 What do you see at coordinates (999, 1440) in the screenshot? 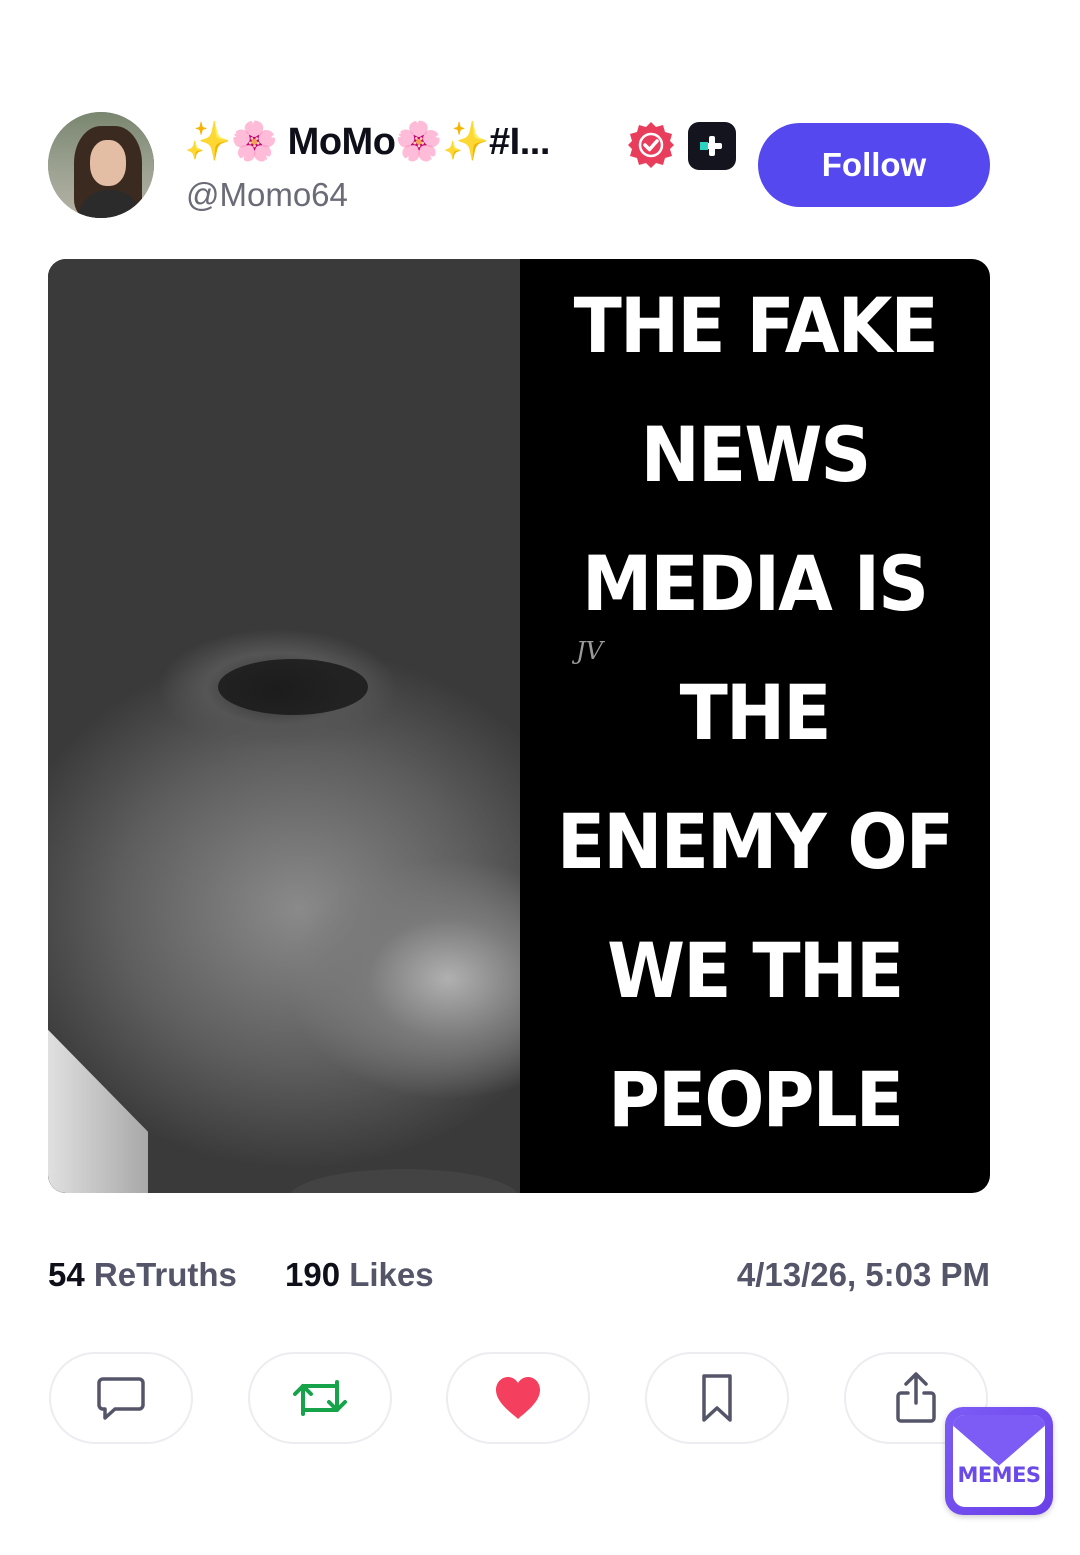
I see `envelope-icon` at bounding box center [999, 1440].